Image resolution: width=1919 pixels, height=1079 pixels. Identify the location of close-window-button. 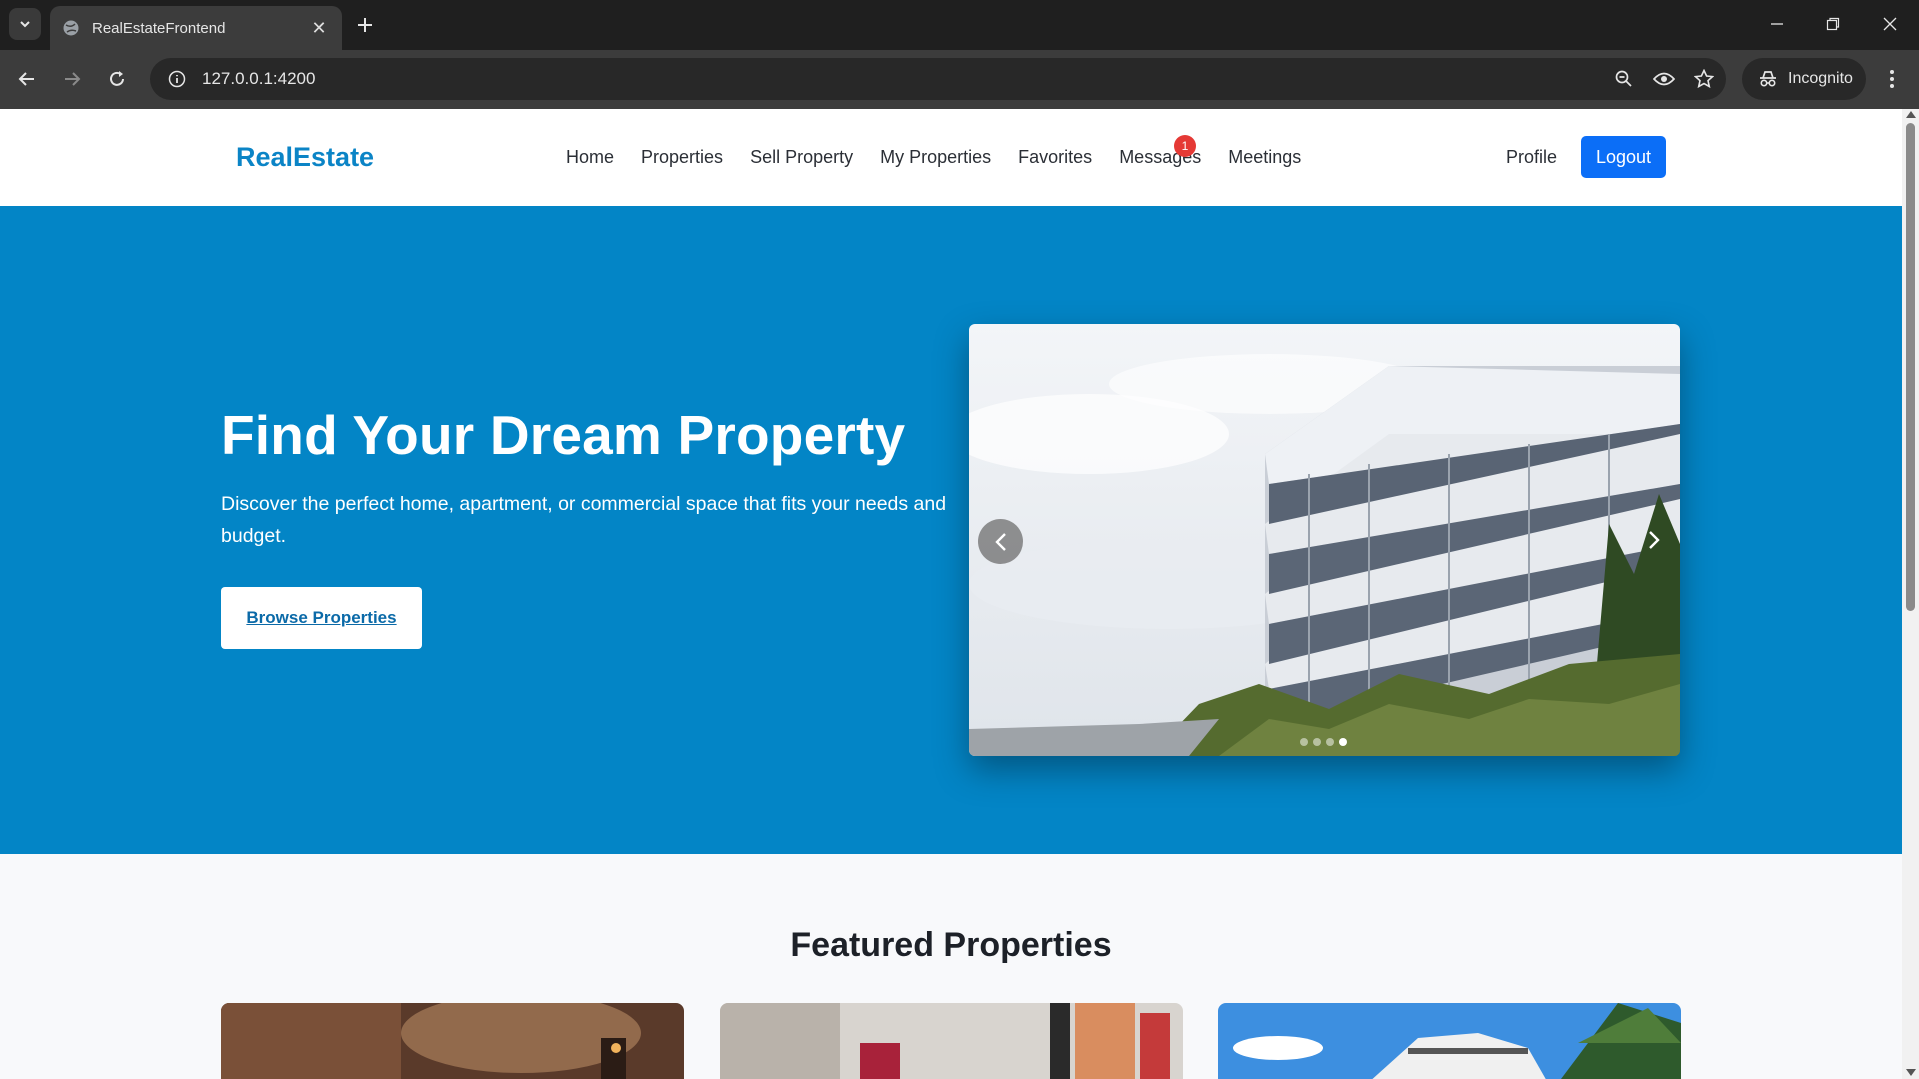
(1890, 24).